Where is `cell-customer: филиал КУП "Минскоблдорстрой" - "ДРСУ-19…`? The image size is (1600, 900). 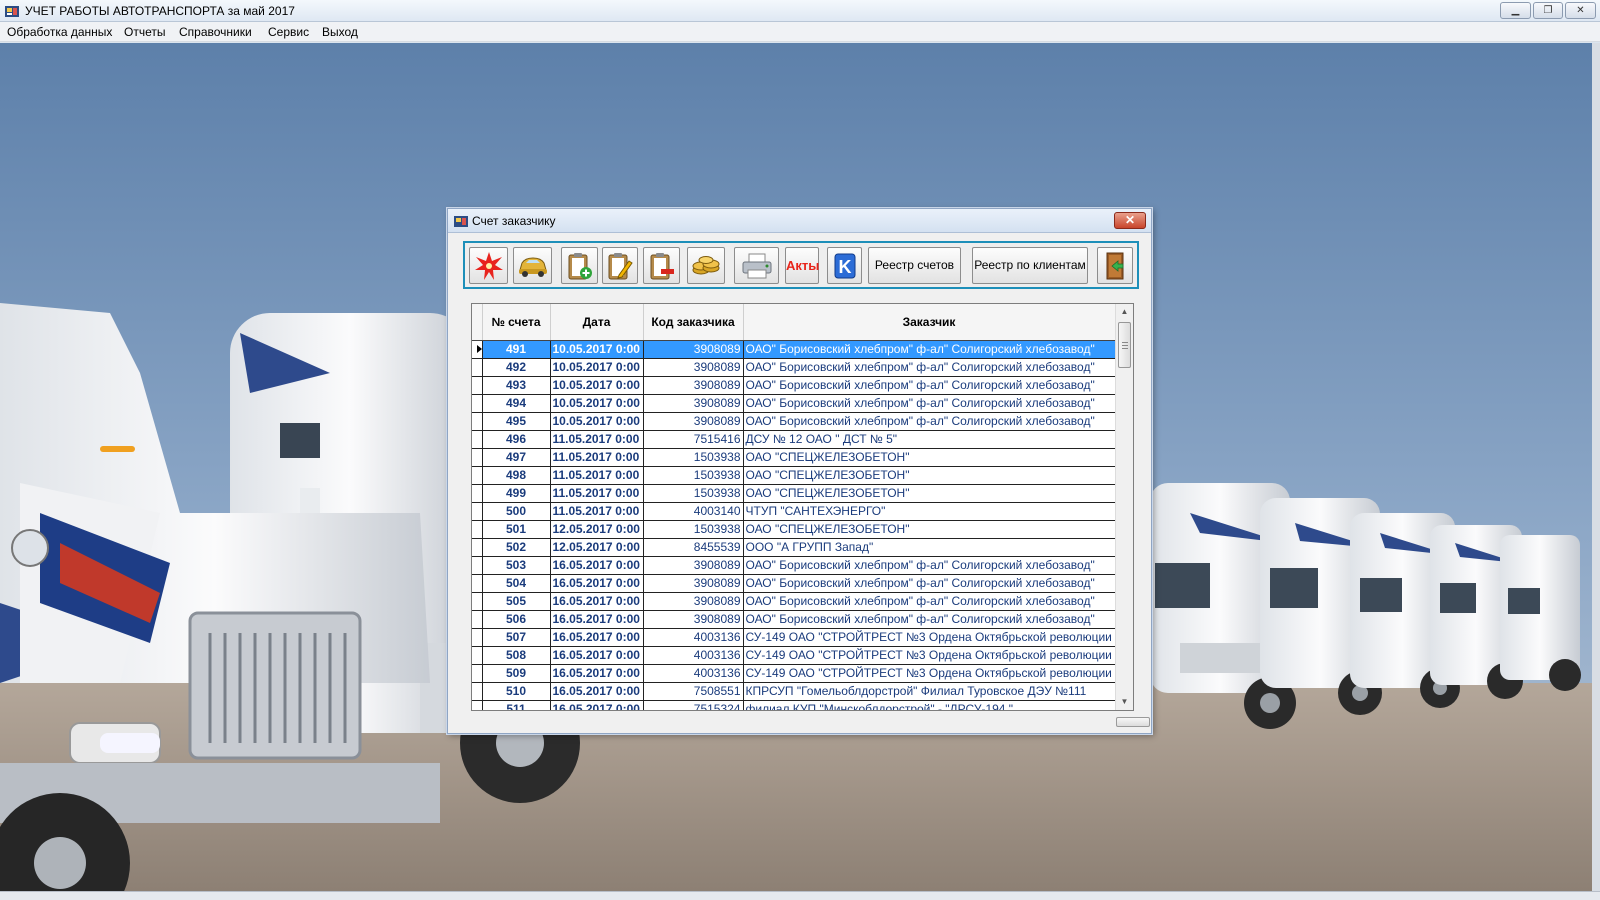
cell-customer: филиал КУП "Минскоблдорстрой" - "ДРСУ-19… is located at coordinates (929, 704).